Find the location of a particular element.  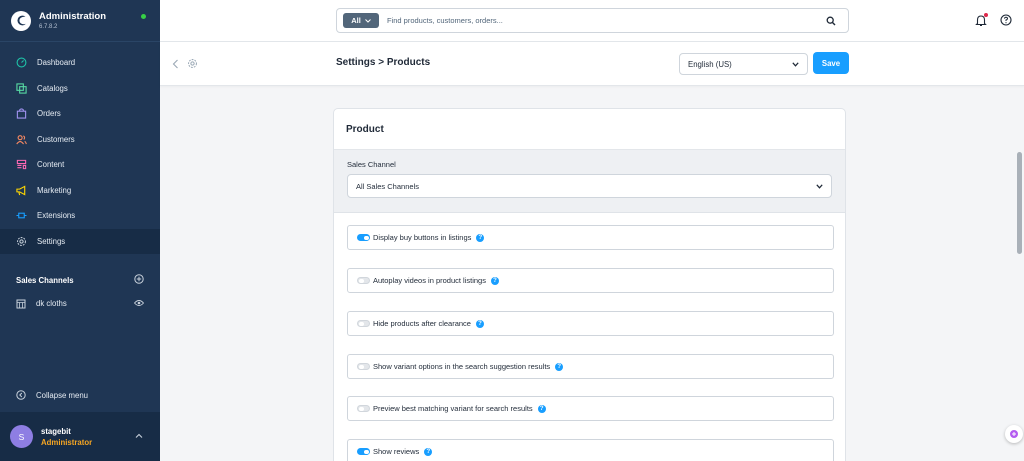

brand-title: Administration is located at coordinates (73, 16).